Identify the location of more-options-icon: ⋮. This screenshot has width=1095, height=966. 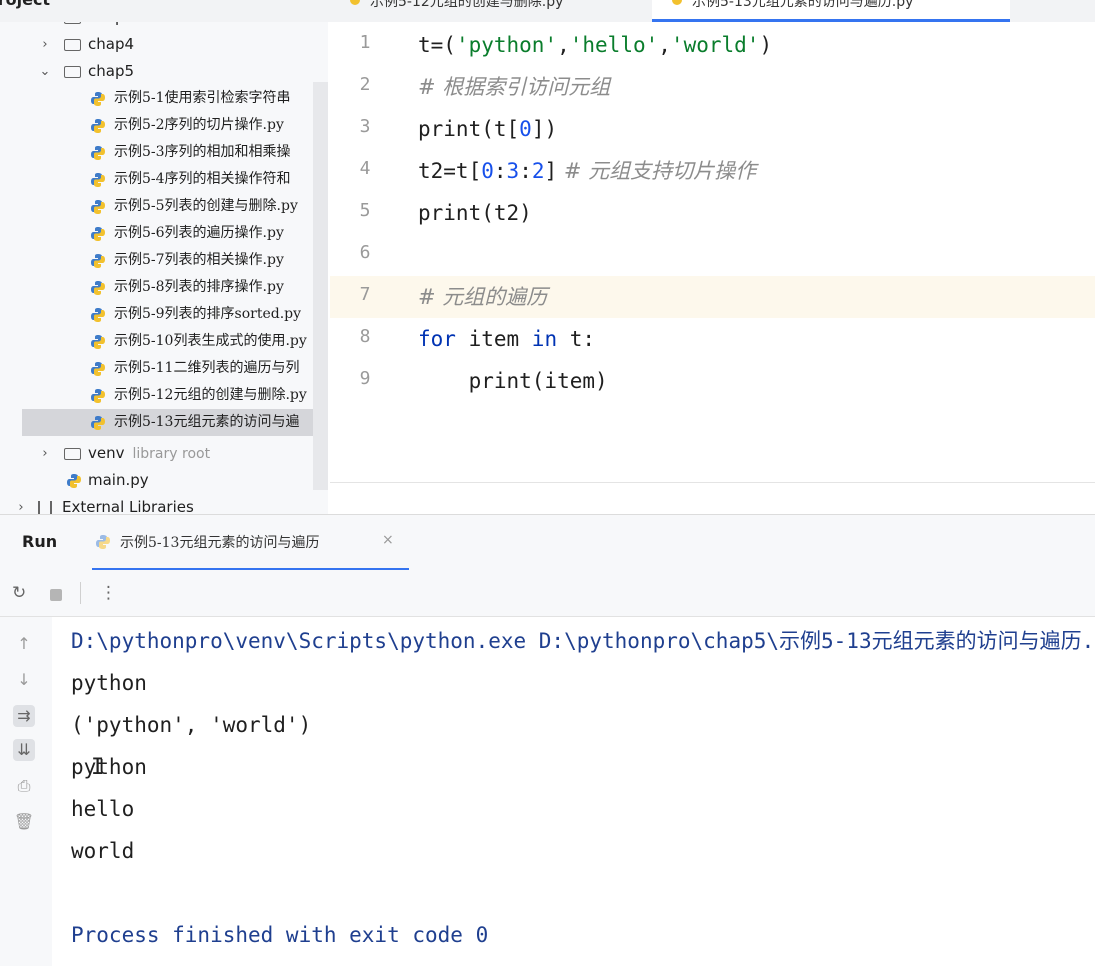
(108, 593).